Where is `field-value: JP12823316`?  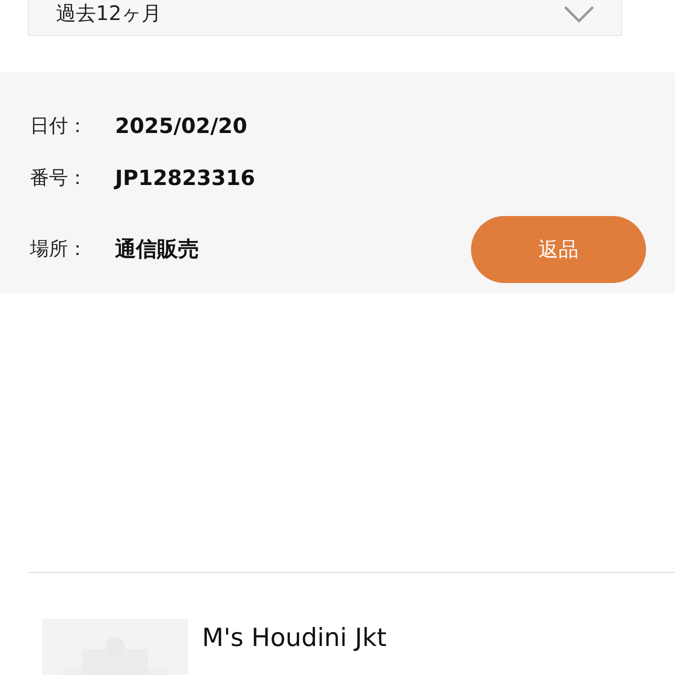 field-value: JP12823316 is located at coordinates (185, 178).